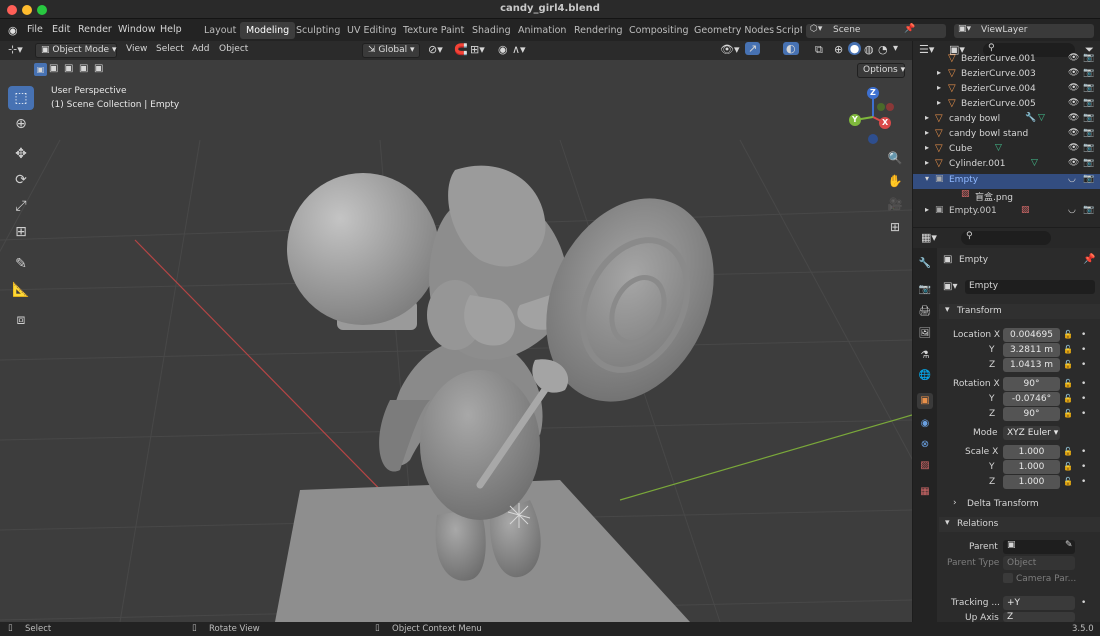 The image size is (1100, 636). Describe the element at coordinates (200, 49) in the screenshot. I see `menu-add: Add` at that location.